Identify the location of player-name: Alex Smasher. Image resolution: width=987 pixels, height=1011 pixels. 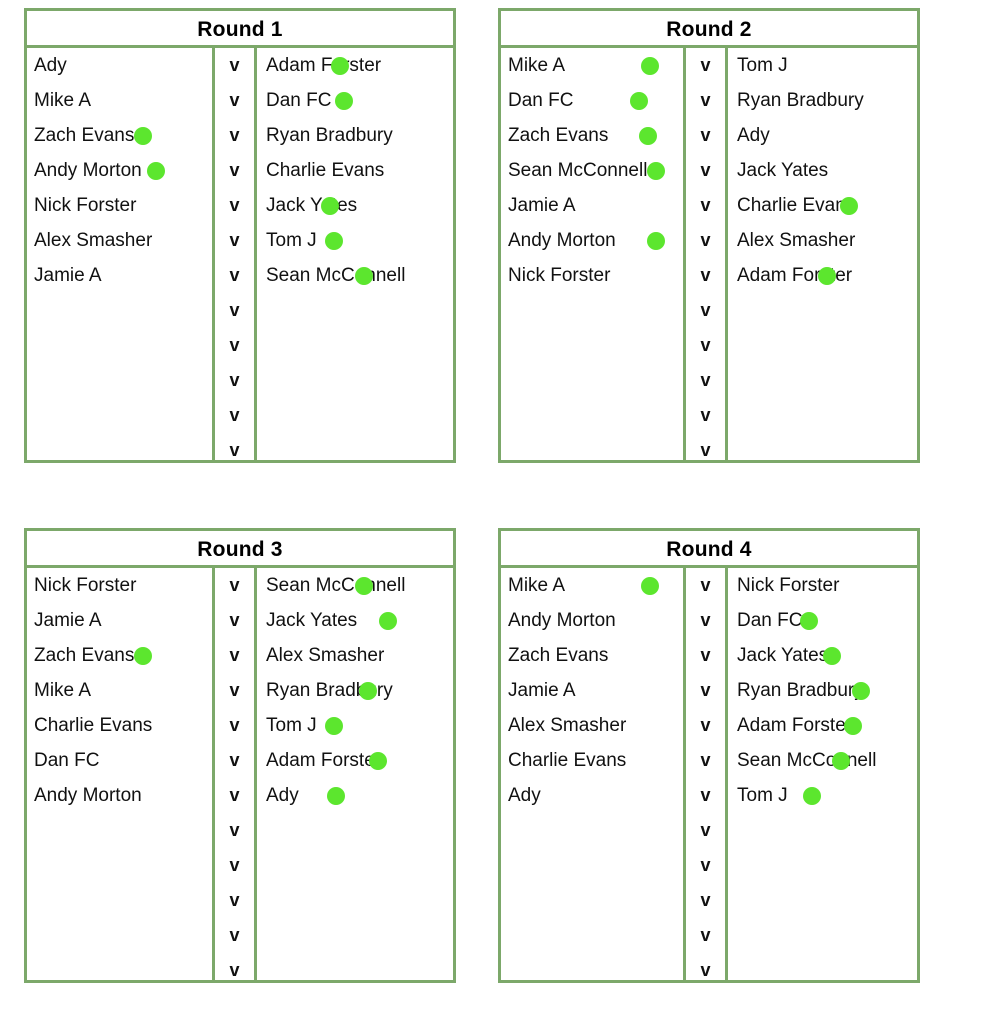
(93, 240).